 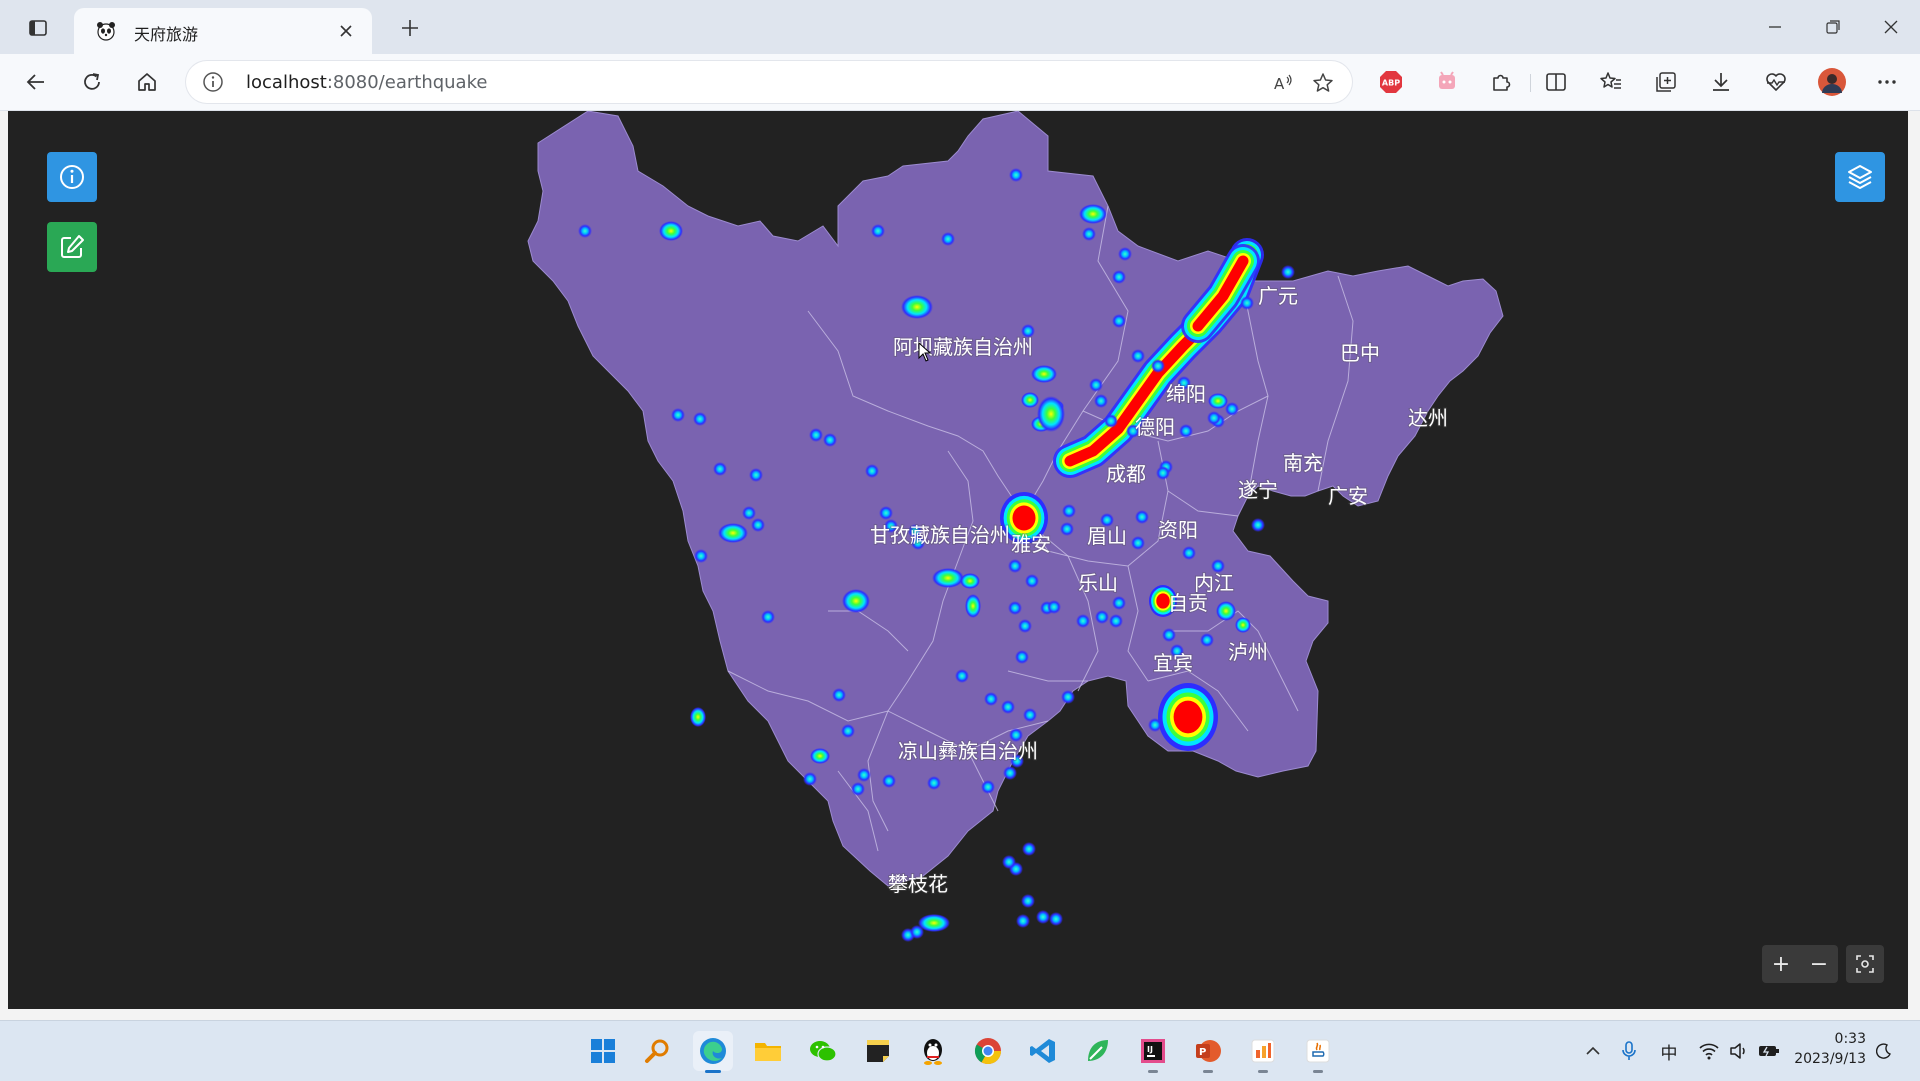 What do you see at coordinates (960, 1050) in the screenshot?
I see `os-taskbar: IJ P 中 0:33 2023/9/13` at bounding box center [960, 1050].